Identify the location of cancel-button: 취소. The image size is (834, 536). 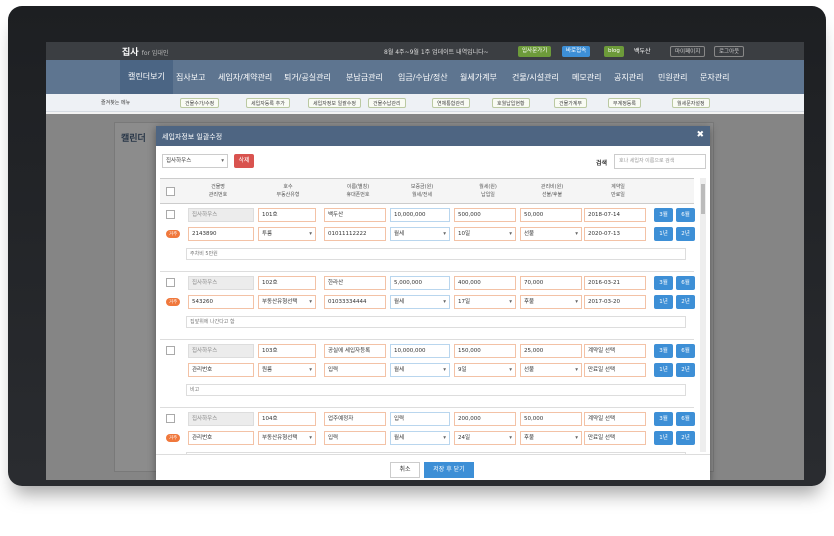
(405, 470).